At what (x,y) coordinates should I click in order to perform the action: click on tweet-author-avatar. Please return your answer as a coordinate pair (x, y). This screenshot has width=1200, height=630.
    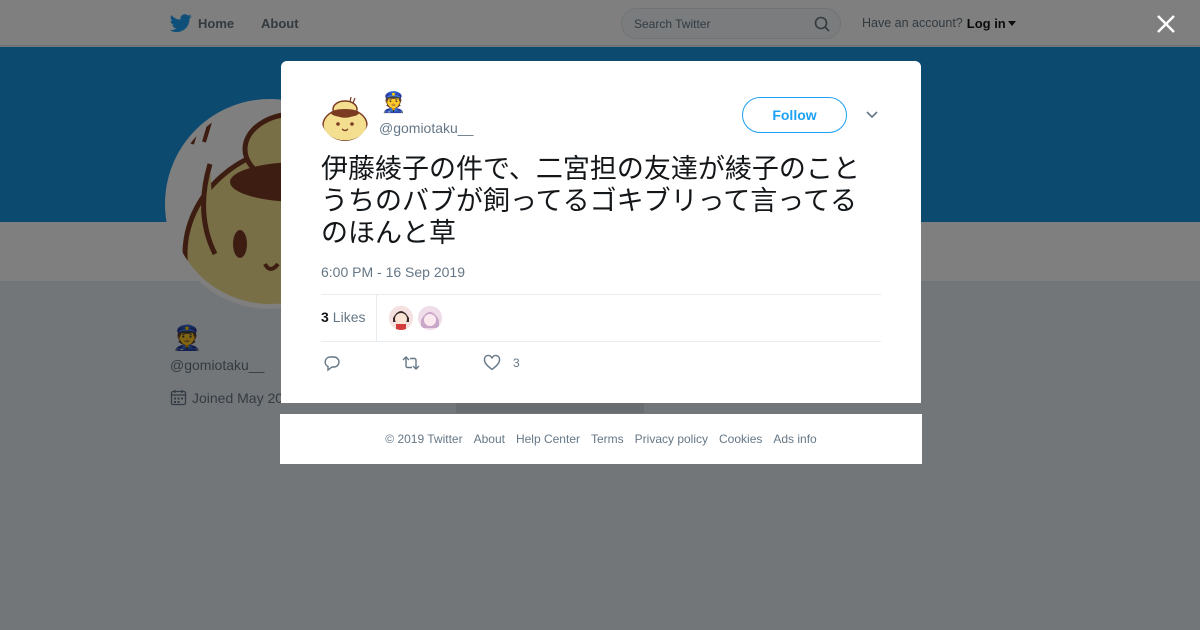
    Looking at the image, I should click on (345, 117).